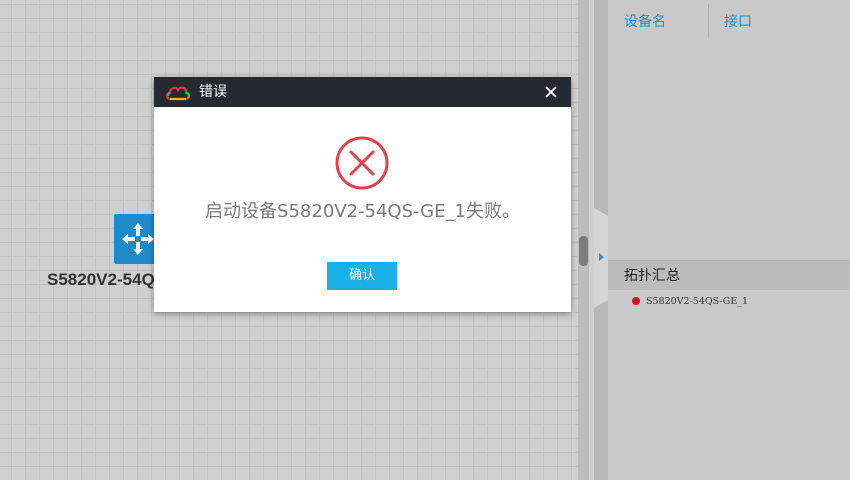 The height and width of the screenshot is (480, 850). Describe the element at coordinates (729, 275) in the screenshot. I see `topology-summary-header: 拓扑汇总` at that location.